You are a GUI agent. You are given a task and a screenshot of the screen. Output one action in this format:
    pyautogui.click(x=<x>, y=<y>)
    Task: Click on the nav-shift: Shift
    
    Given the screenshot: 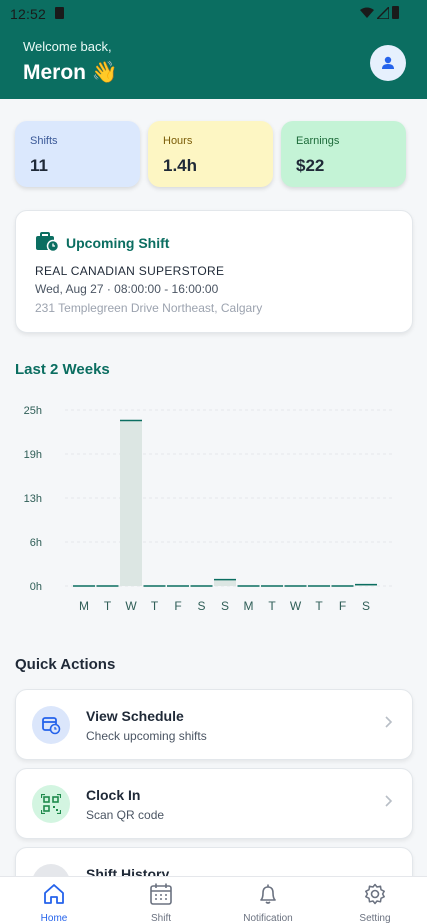 What is the action you would take?
    pyautogui.click(x=161, y=903)
    